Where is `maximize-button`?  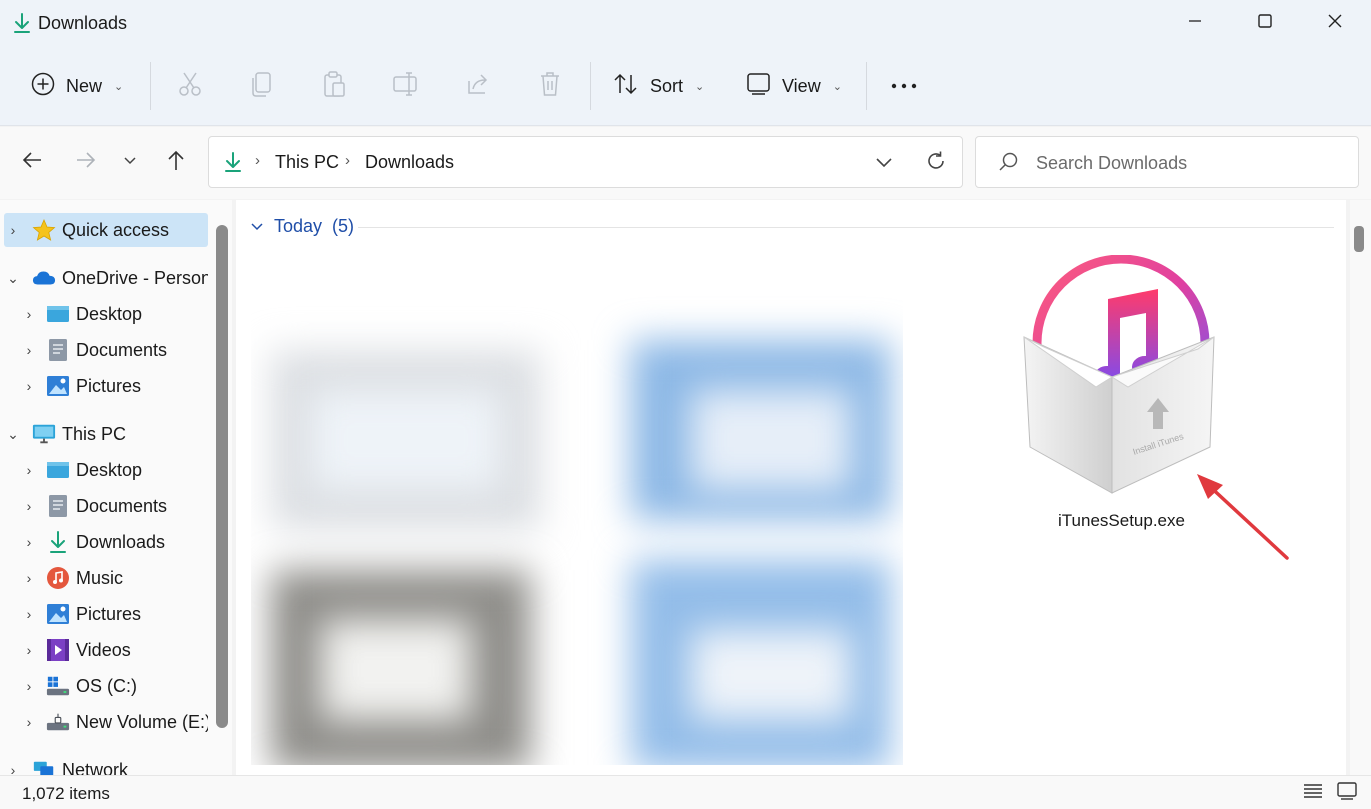
maximize-button is located at coordinates (1265, 23).